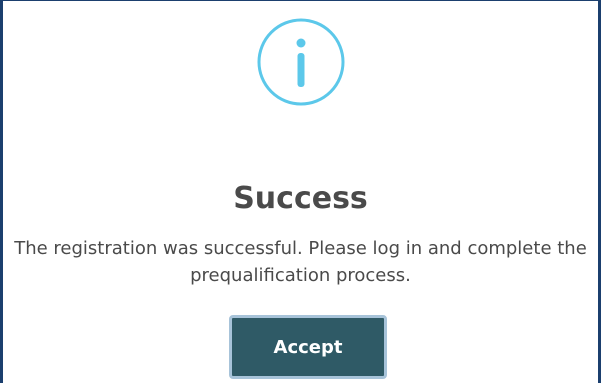  Describe the element at coordinates (308, 347) in the screenshot. I see `accept-button: Accept` at that location.